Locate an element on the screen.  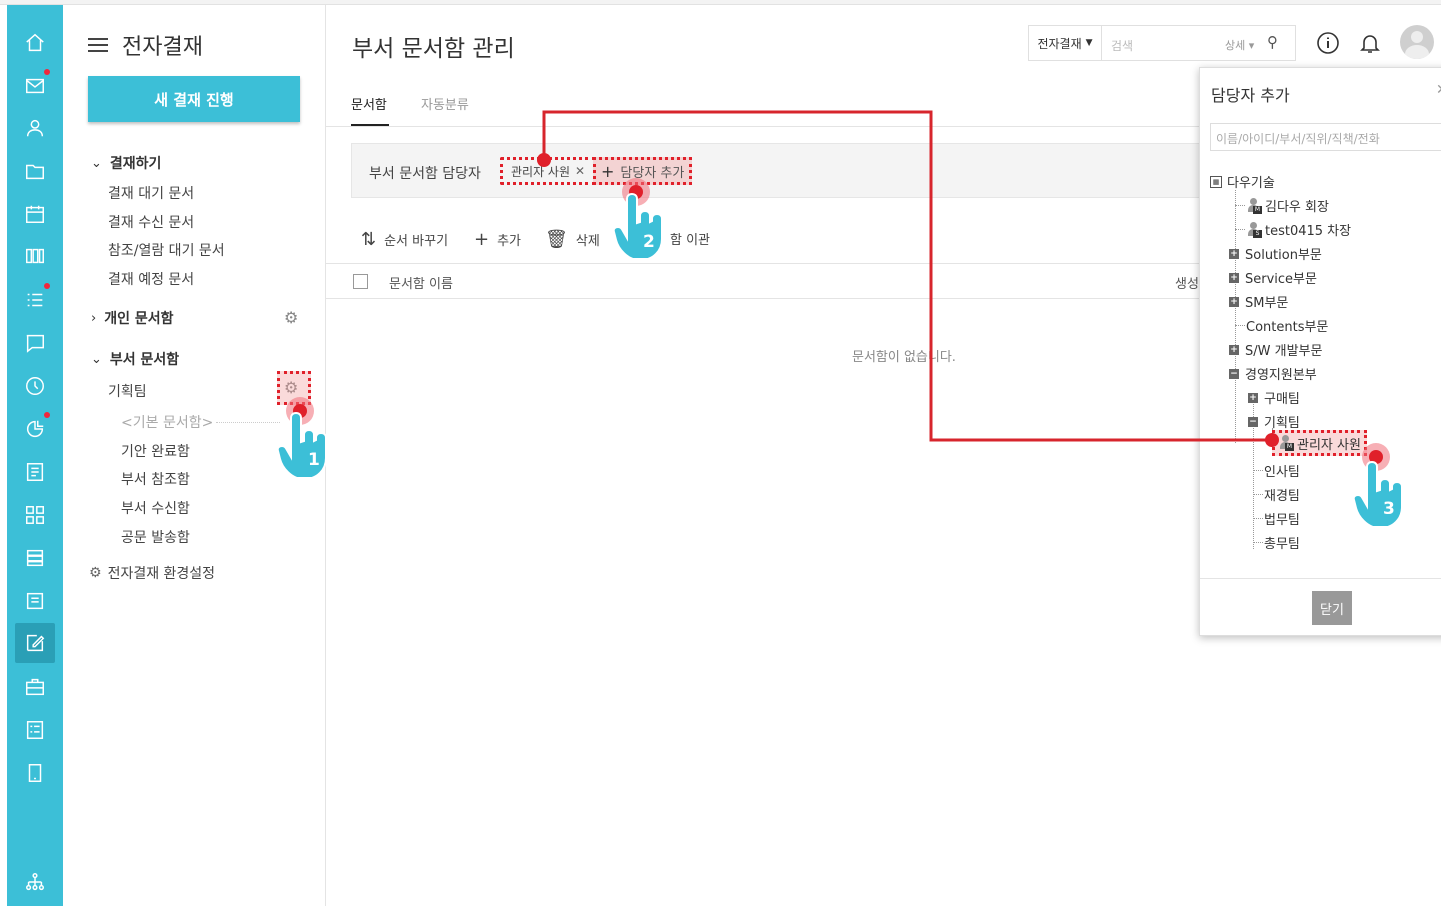
report-notification-dot is located at coordinates (47, 415).